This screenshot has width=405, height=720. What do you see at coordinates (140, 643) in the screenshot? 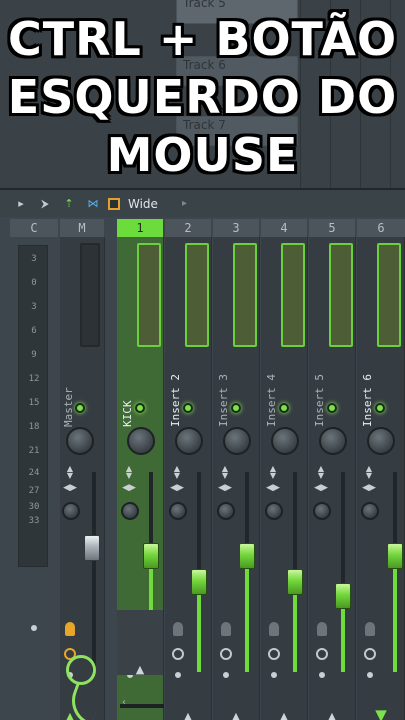
I see `strip-footer: ▲` at bounding box center [140, 643].